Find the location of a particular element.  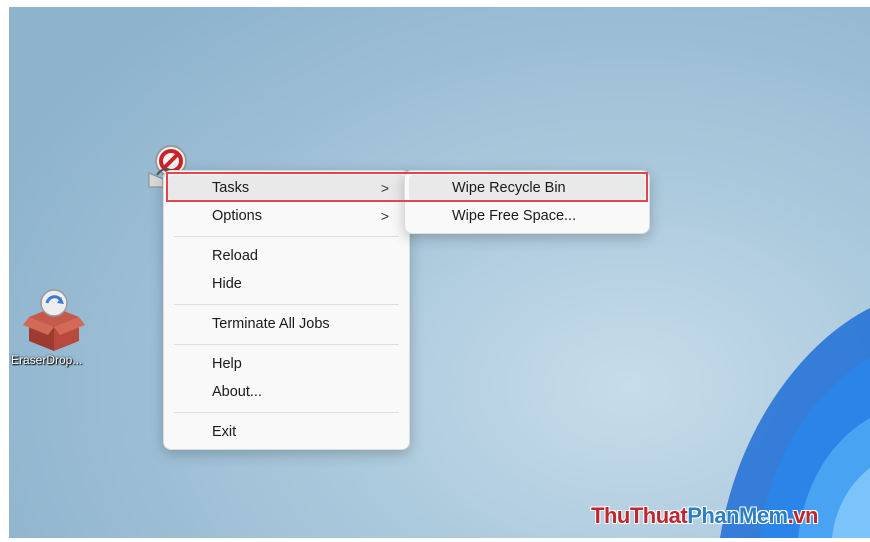

menu-item-exit: Exit is located at coordinates (286, 432).